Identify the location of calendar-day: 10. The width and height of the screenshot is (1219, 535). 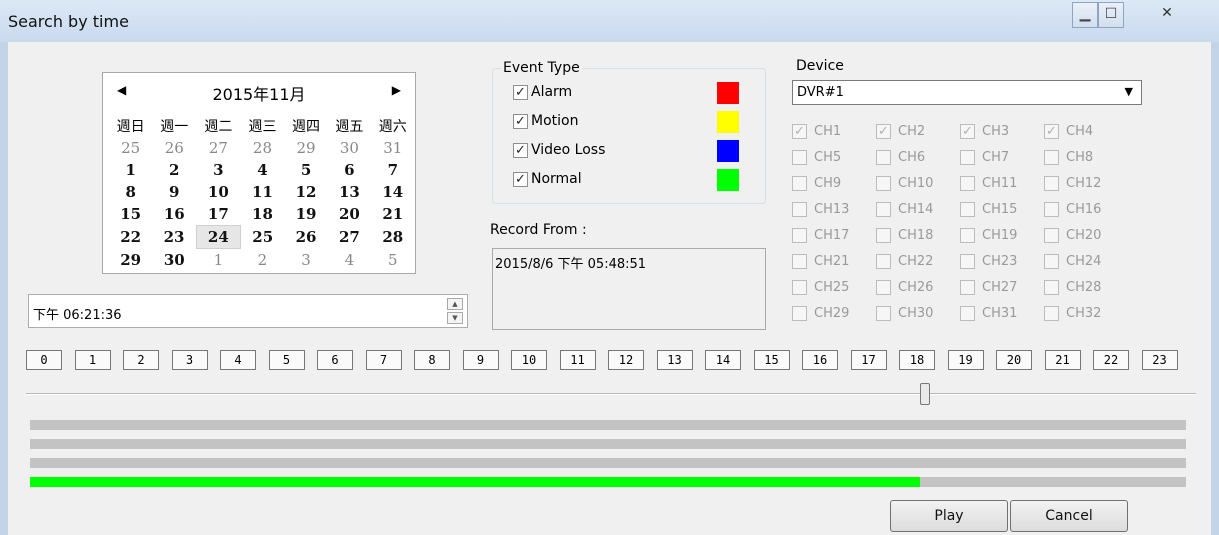
(218, 192).